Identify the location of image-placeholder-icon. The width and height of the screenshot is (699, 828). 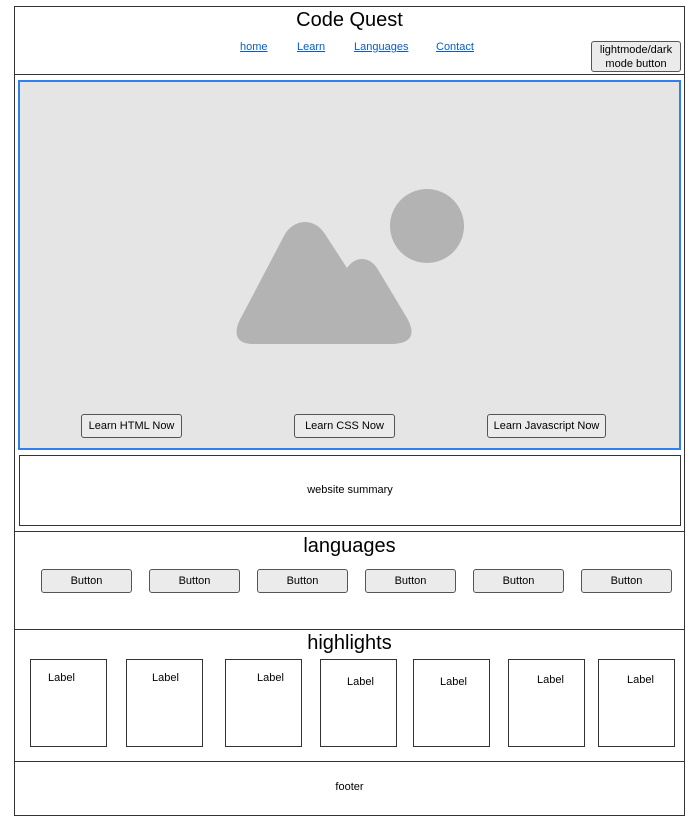
(350, 266).